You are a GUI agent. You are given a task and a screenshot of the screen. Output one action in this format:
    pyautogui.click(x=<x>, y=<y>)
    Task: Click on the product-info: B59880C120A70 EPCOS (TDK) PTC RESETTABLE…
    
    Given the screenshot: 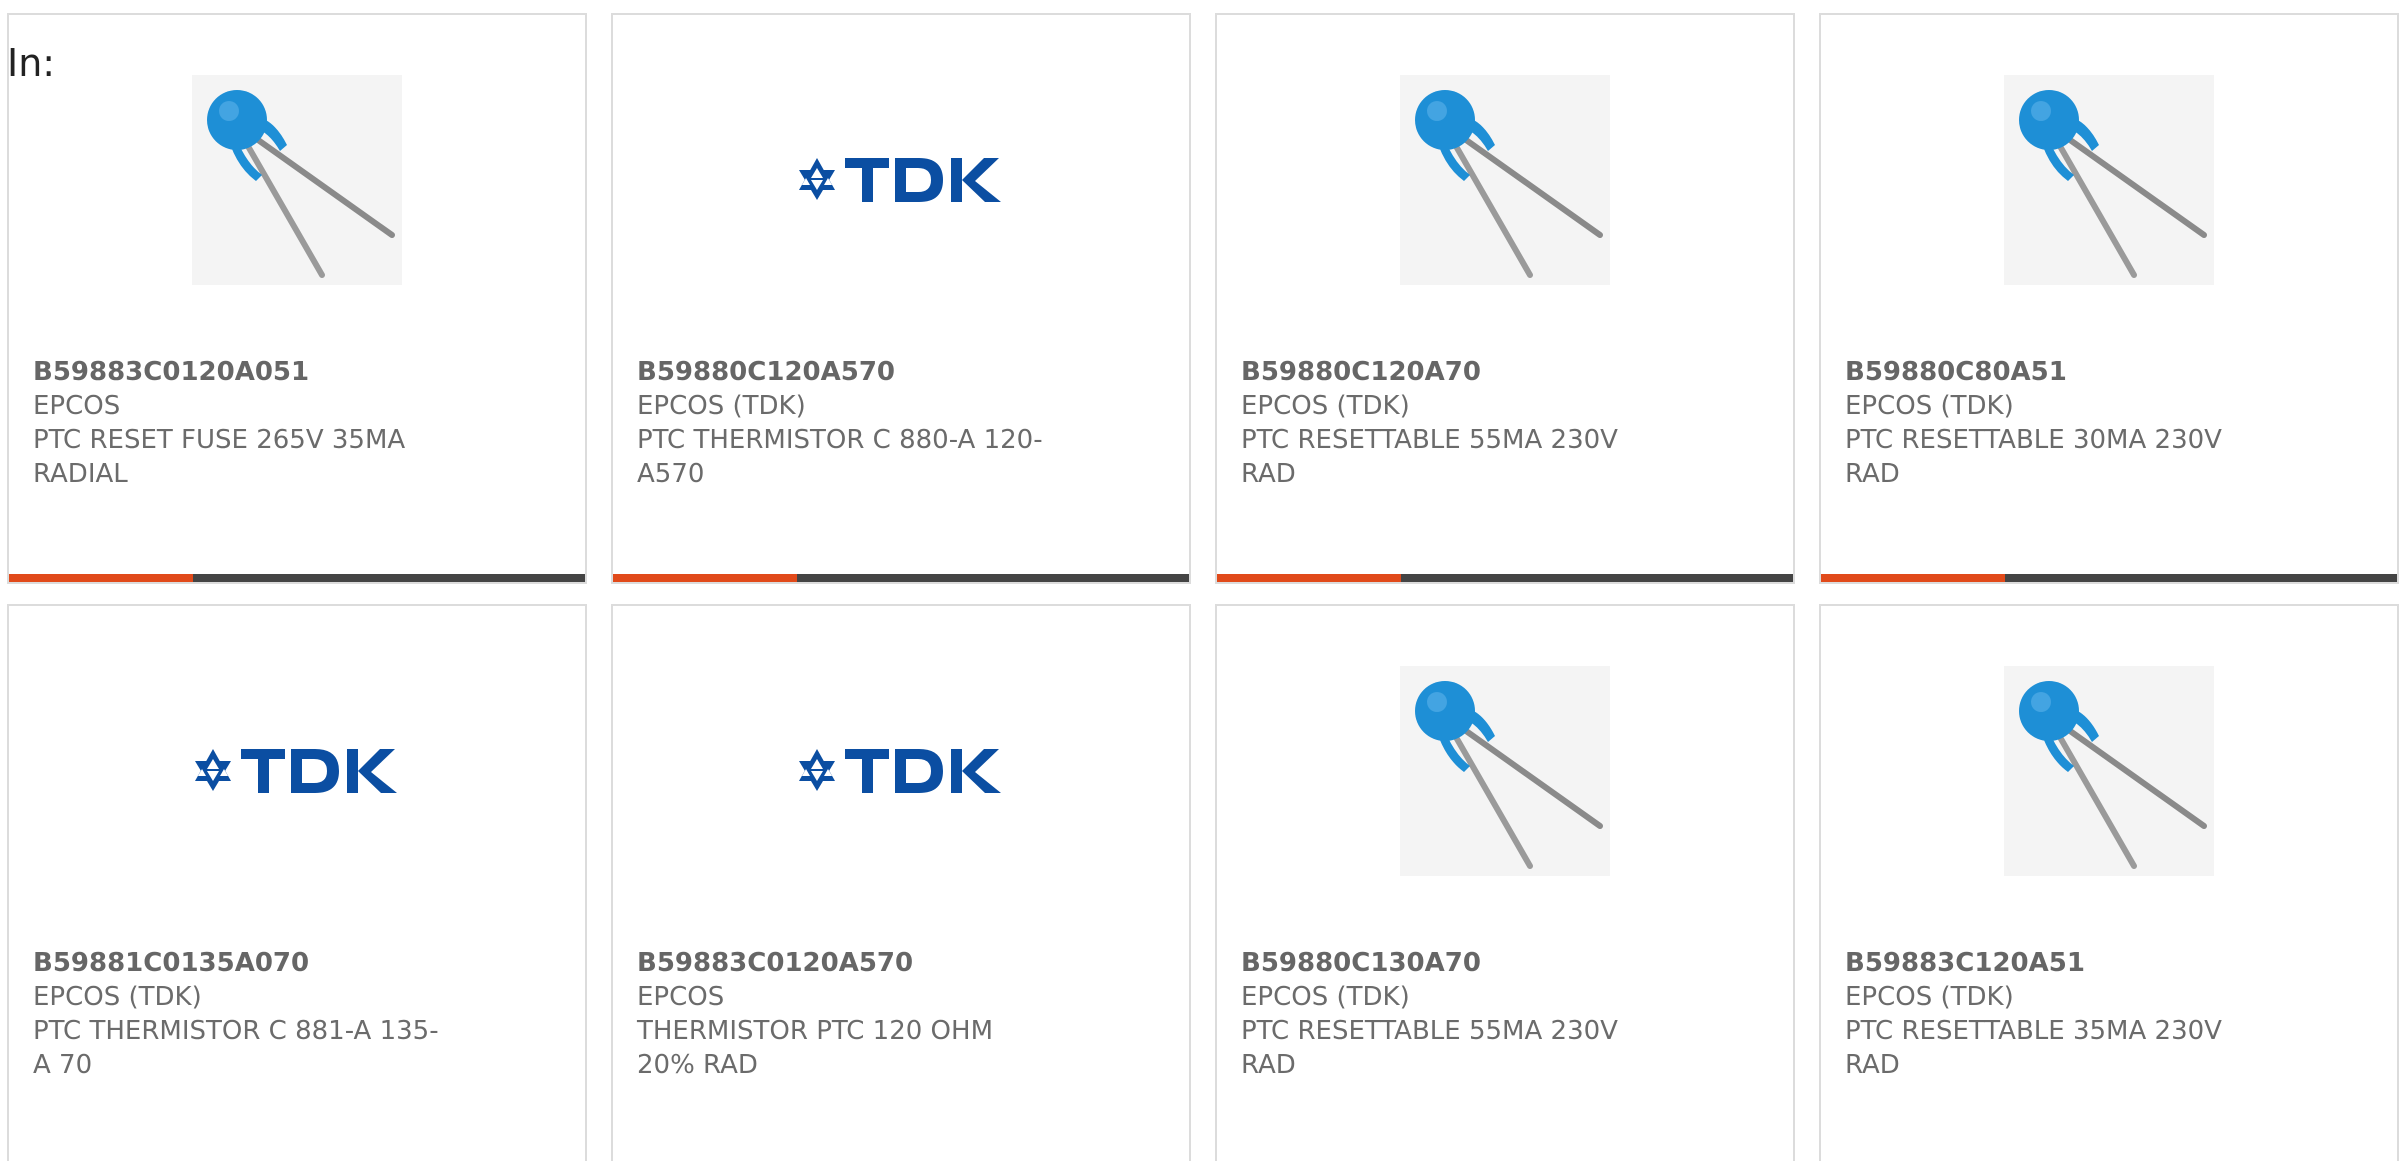 What is the action you would take?
    pyautogui.click(x=1451, y=423)
    